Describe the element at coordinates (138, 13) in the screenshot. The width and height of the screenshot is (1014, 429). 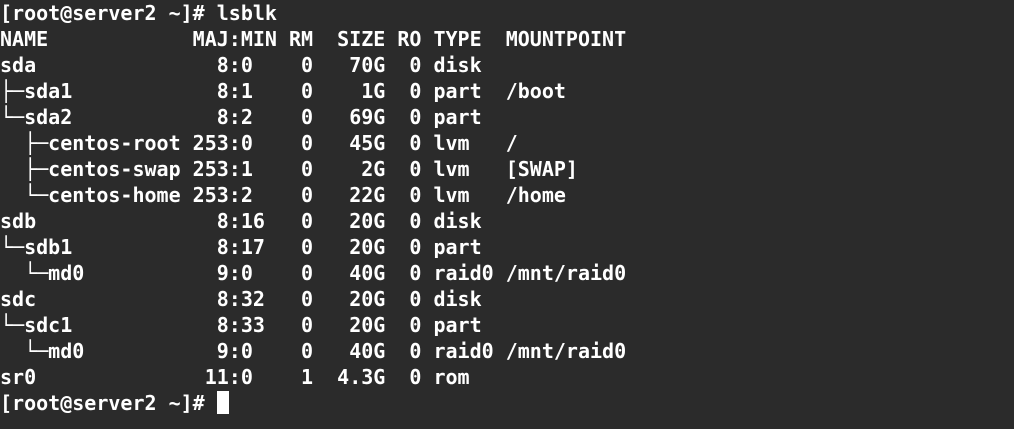
I see `command-line: [root@server2 ~]# lsblk` at that location.